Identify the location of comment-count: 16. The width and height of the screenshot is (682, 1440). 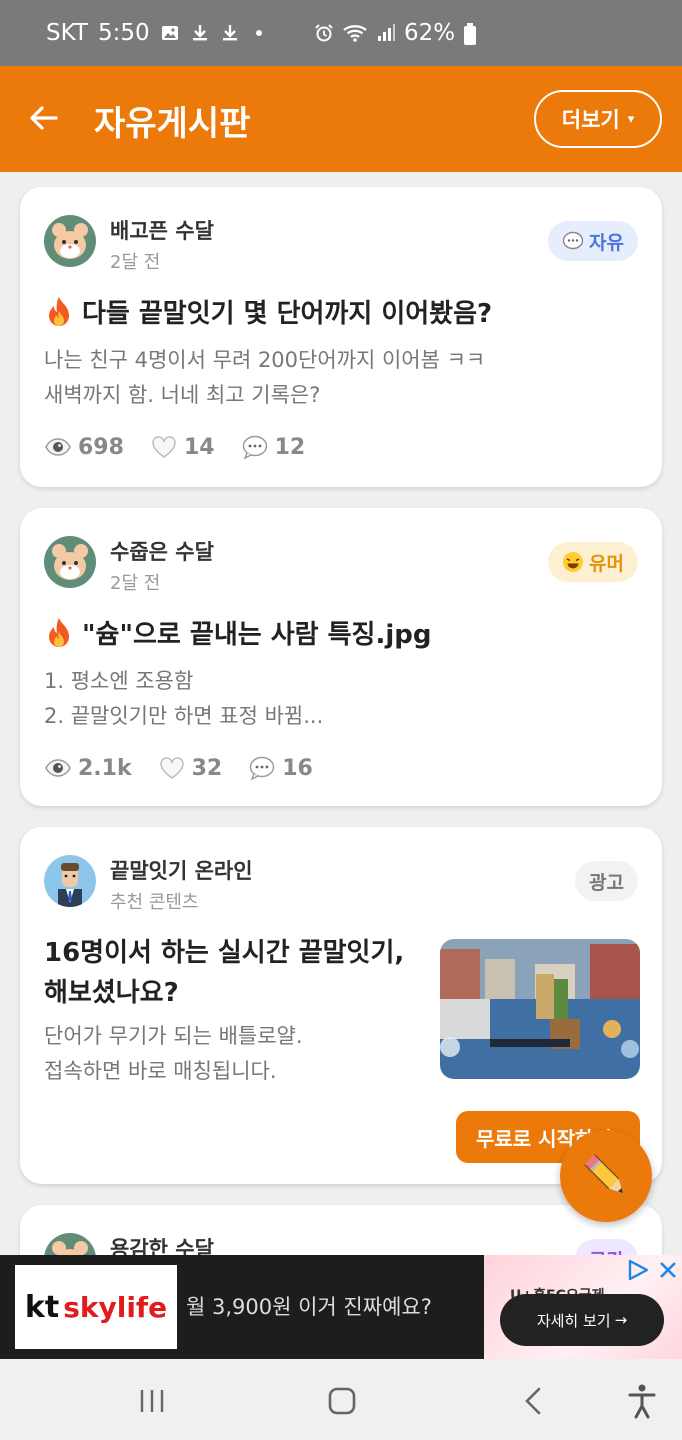
(280, 768).